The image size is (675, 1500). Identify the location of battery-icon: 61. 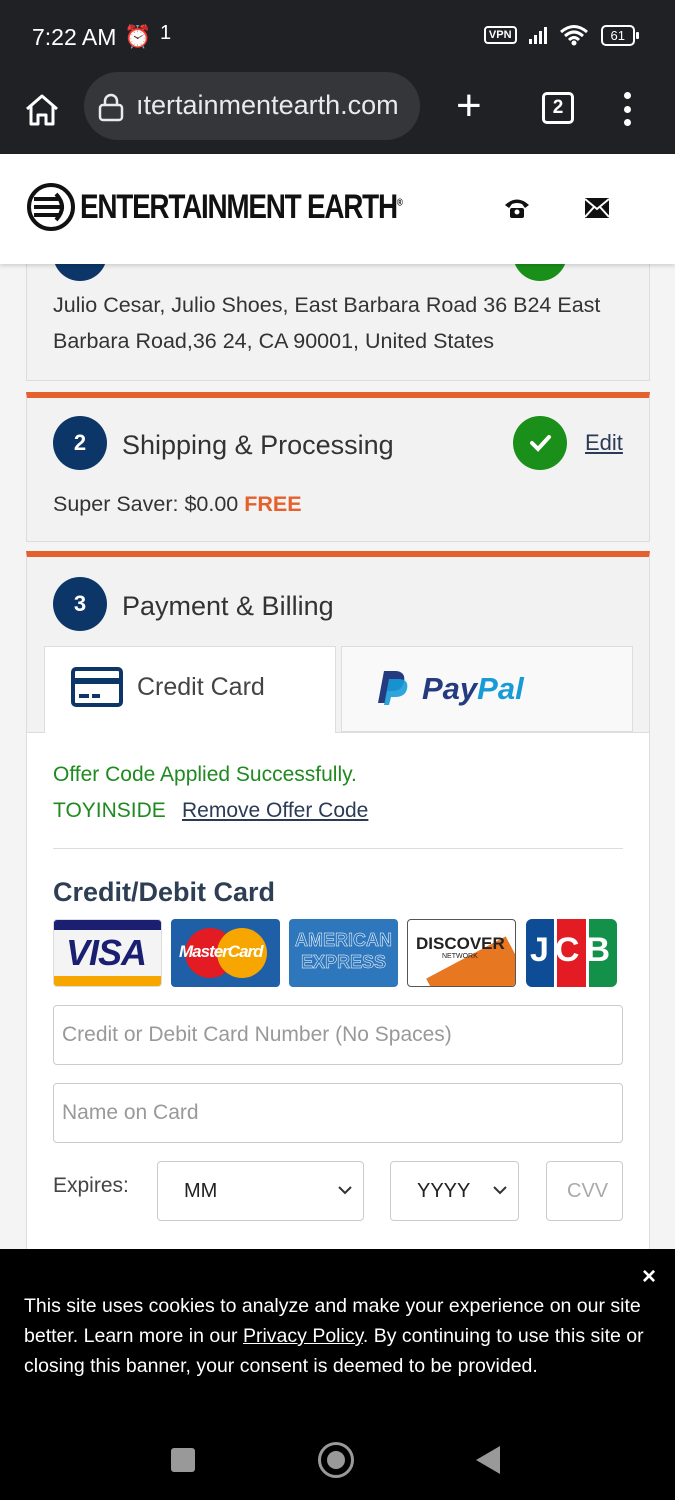
(620, 35).